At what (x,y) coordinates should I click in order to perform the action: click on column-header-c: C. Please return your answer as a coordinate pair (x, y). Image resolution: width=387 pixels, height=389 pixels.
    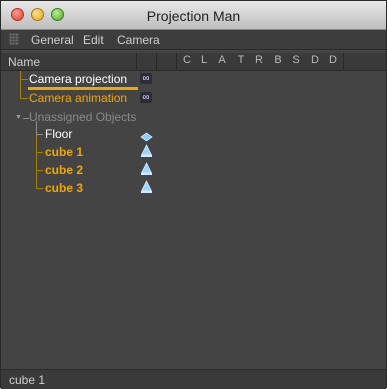
    Looking at the image, I should click on (187, 61).